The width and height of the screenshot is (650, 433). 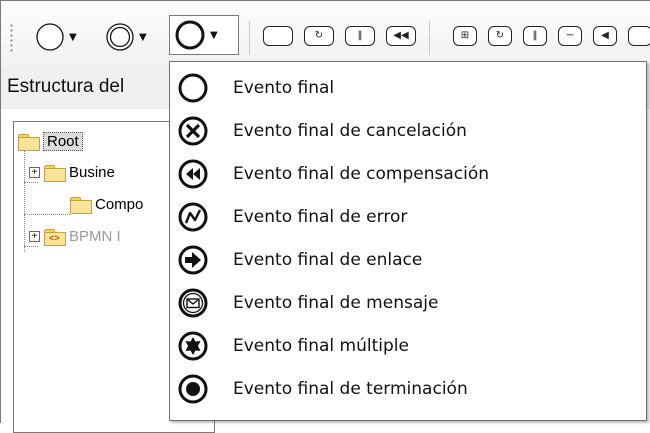 I want to click on menu-item-multiple-end-event: Evento final múltiple, so click(x=408, y=346).